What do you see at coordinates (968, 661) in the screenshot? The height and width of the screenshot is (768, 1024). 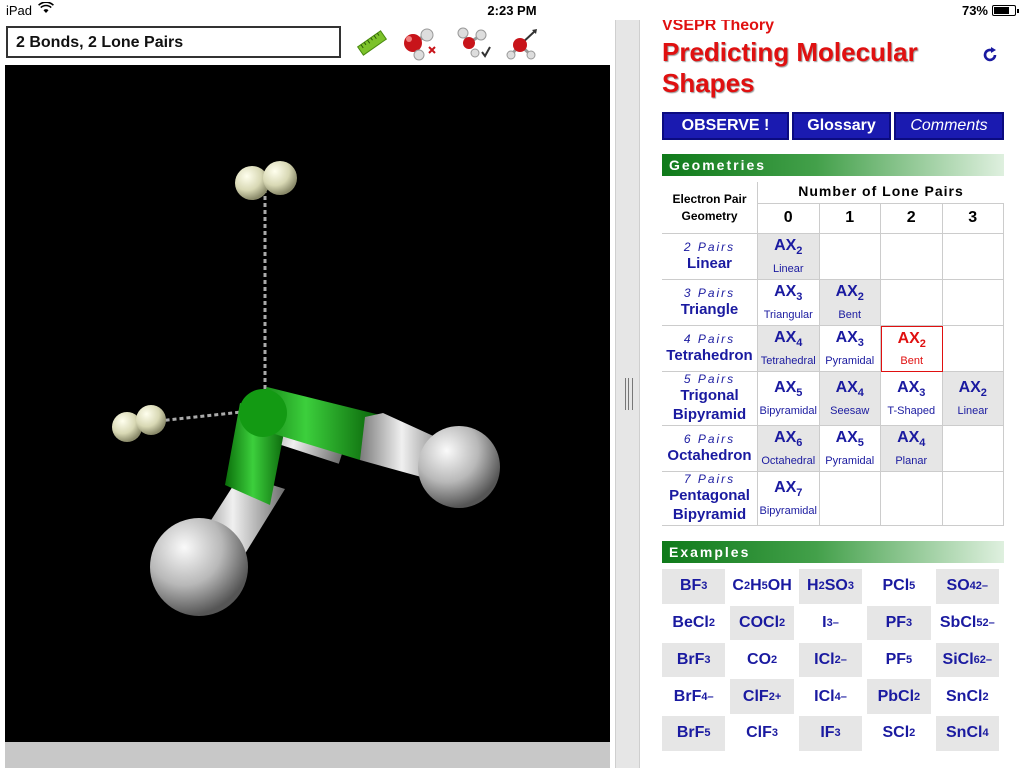 I see `example-molecule: SiCl 6 2–` at bounding box center [968, 661].